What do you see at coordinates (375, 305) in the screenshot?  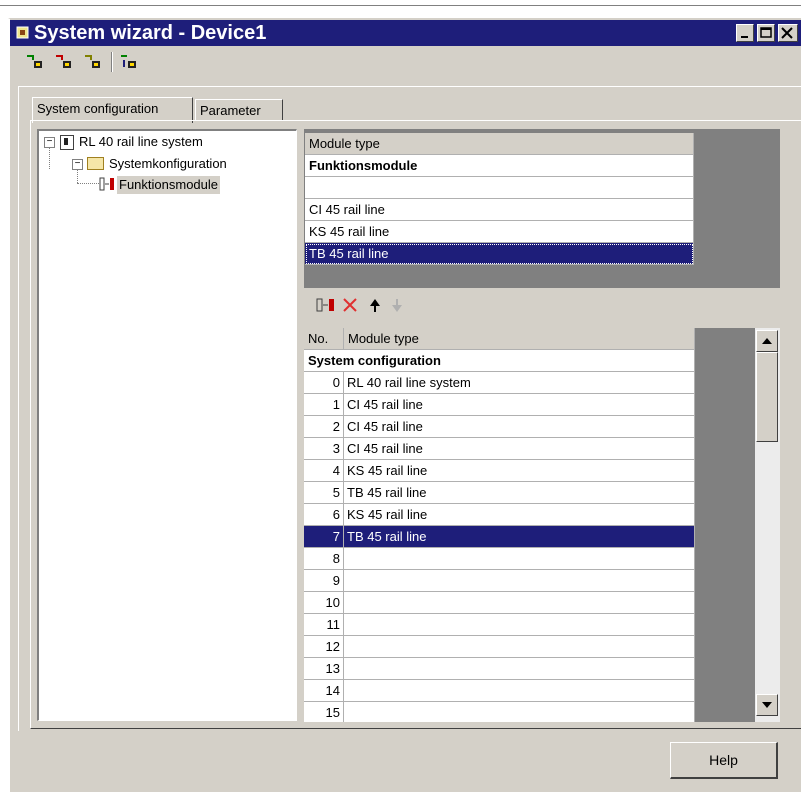 I see `move-up-icon` at bounding box center [375, 305].